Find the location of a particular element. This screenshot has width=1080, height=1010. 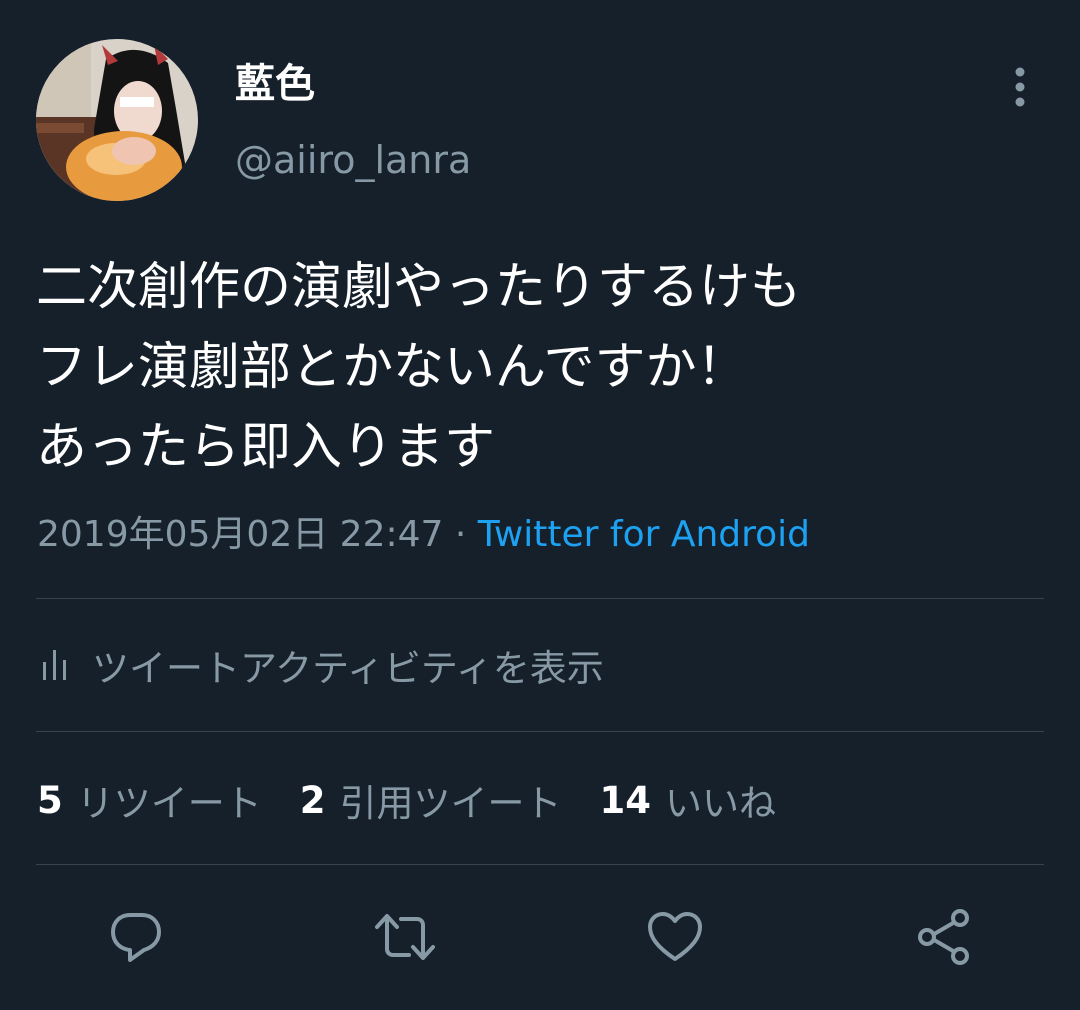

display-name: 藍色 is located at coordinates (275, 84).